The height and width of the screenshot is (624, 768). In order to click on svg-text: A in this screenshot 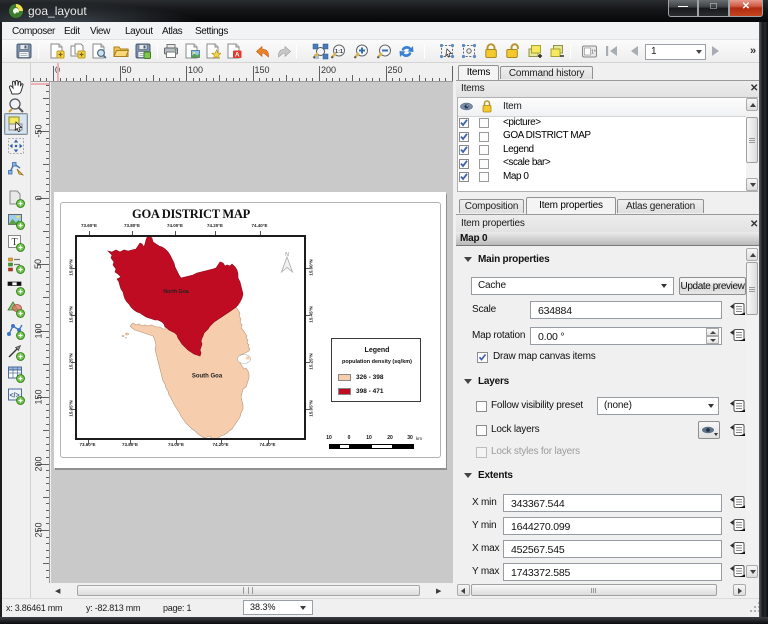, I will do `click(237, 54)`.